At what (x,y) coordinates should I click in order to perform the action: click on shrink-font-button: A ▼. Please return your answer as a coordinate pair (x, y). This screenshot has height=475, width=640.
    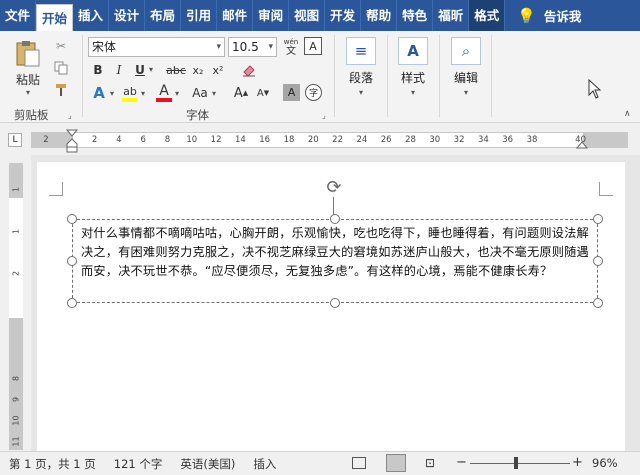
    Looking at the image, I should click on (263, 93).